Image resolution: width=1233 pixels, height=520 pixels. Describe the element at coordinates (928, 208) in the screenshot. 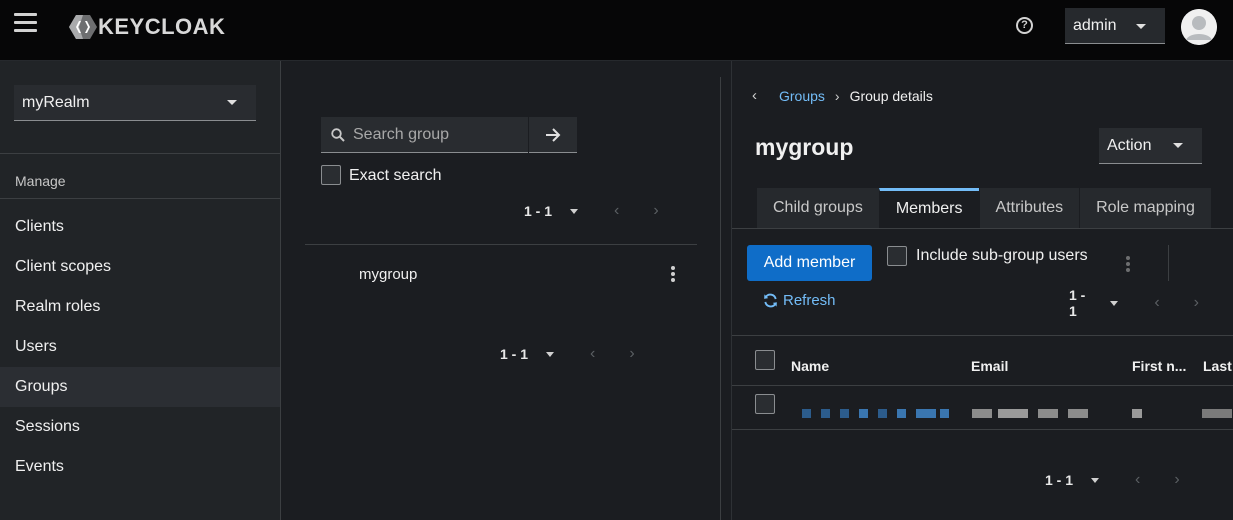

I see `tab-members: Members` at that location.